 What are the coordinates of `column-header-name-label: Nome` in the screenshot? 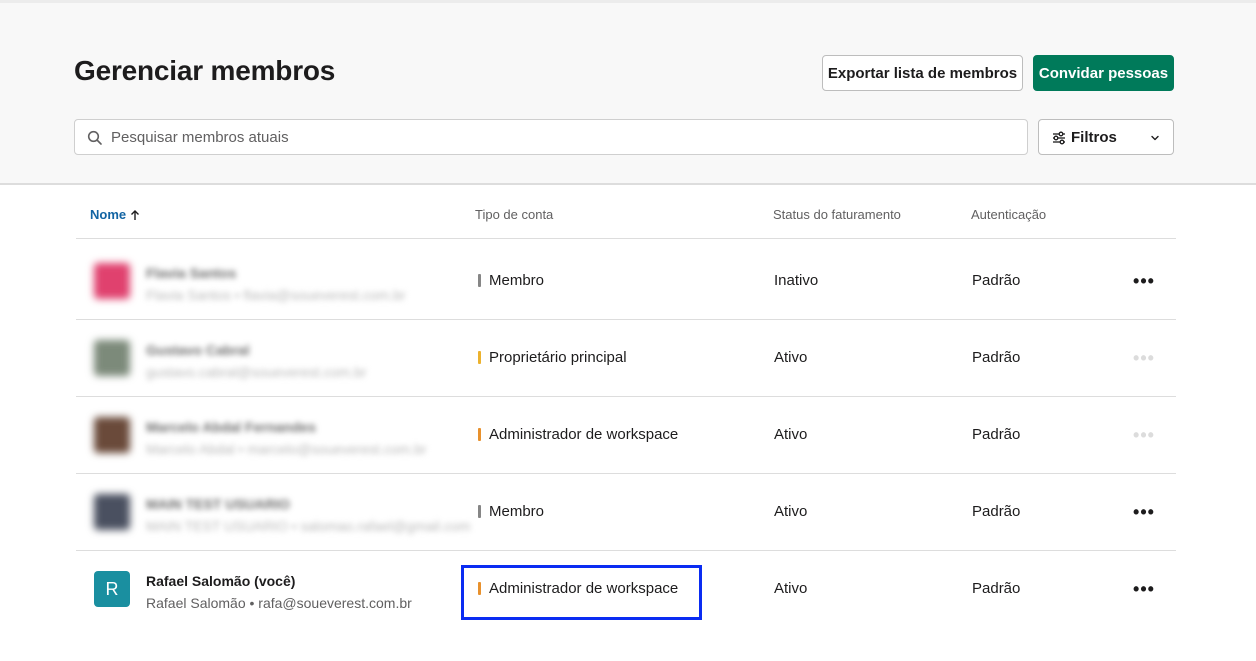 It's located at (108, 214).